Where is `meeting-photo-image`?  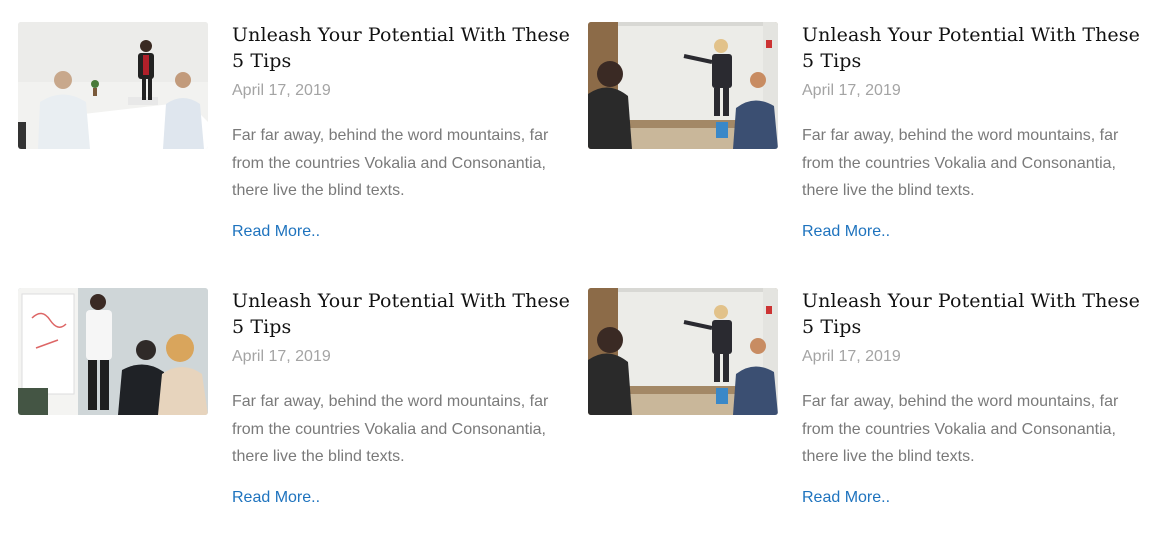
meeting-photo-image is located at coordinates (113, 85).